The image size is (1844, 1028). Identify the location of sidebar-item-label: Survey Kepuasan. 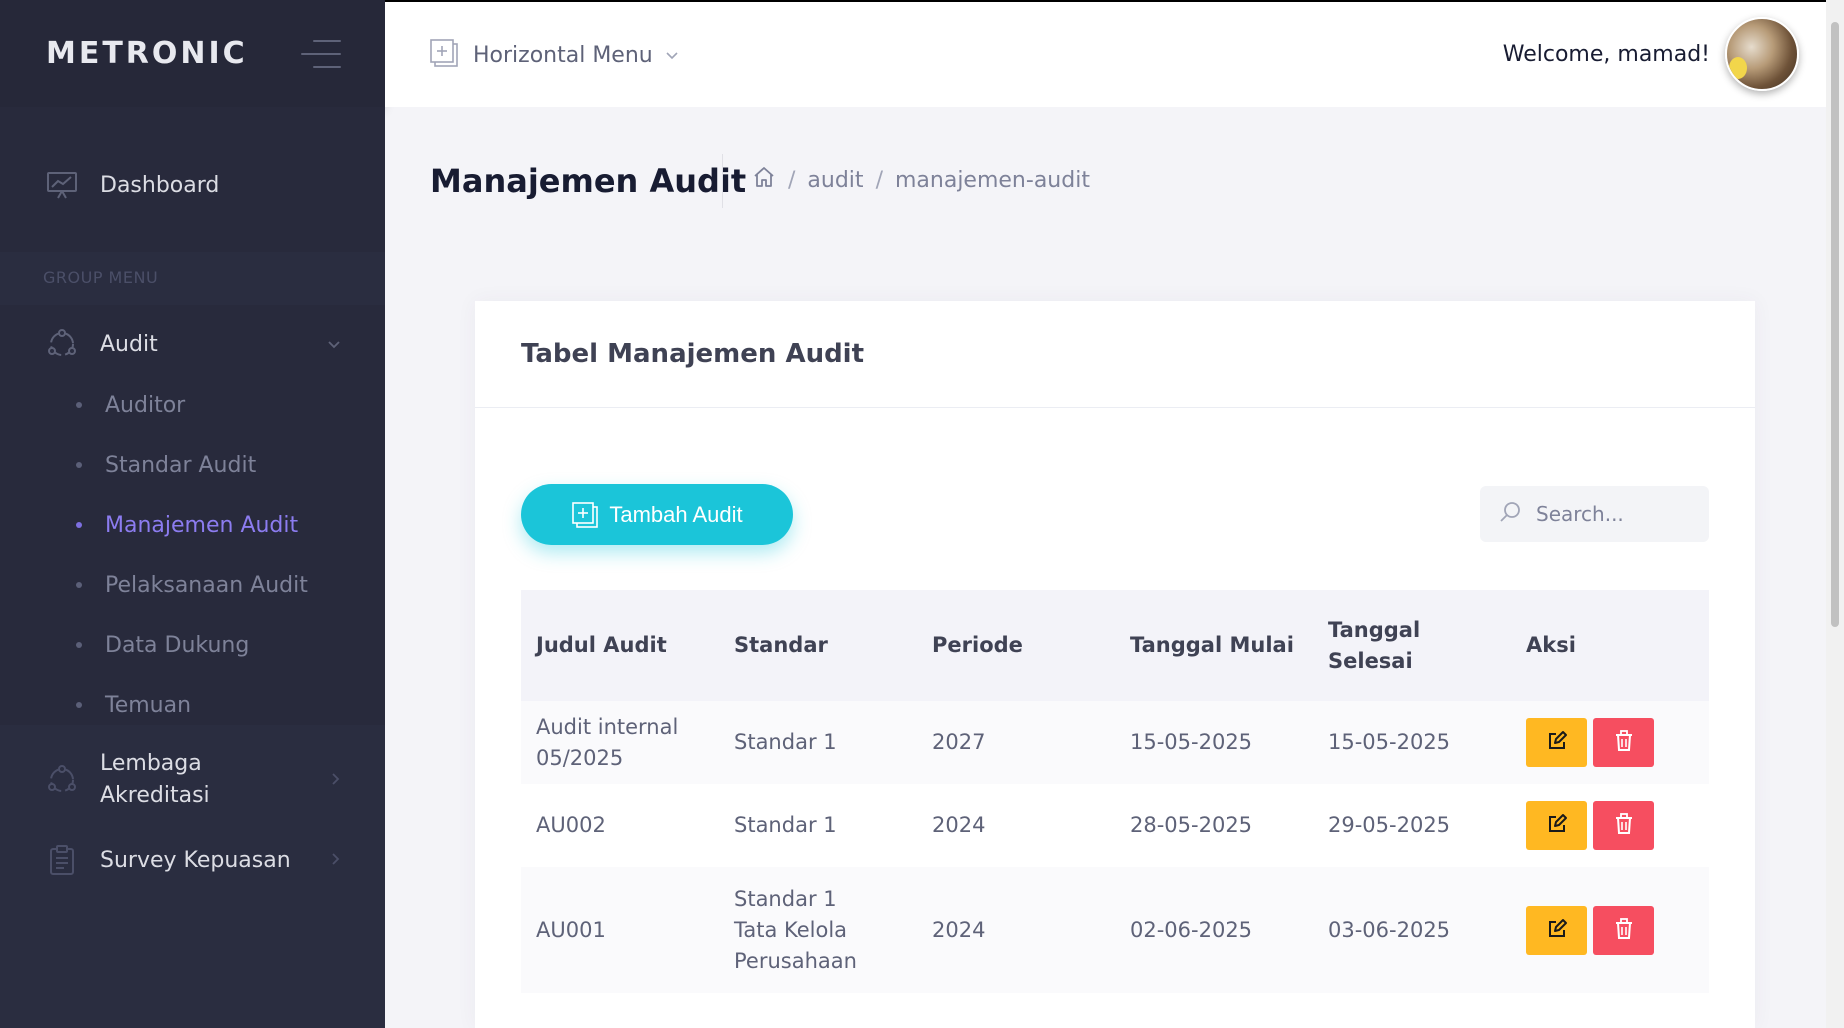
(195, 860).